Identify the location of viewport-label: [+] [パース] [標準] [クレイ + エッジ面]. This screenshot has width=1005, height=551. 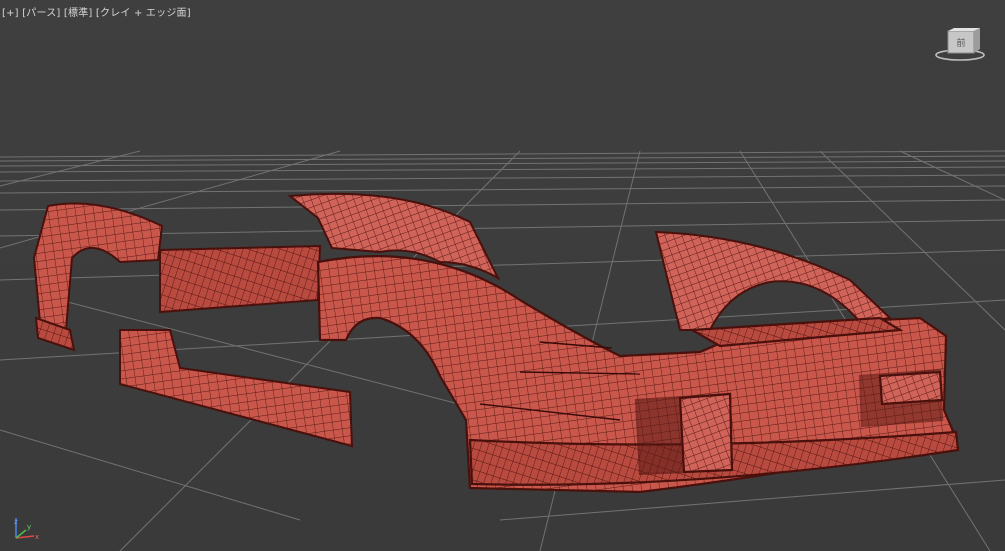
(96, 11).